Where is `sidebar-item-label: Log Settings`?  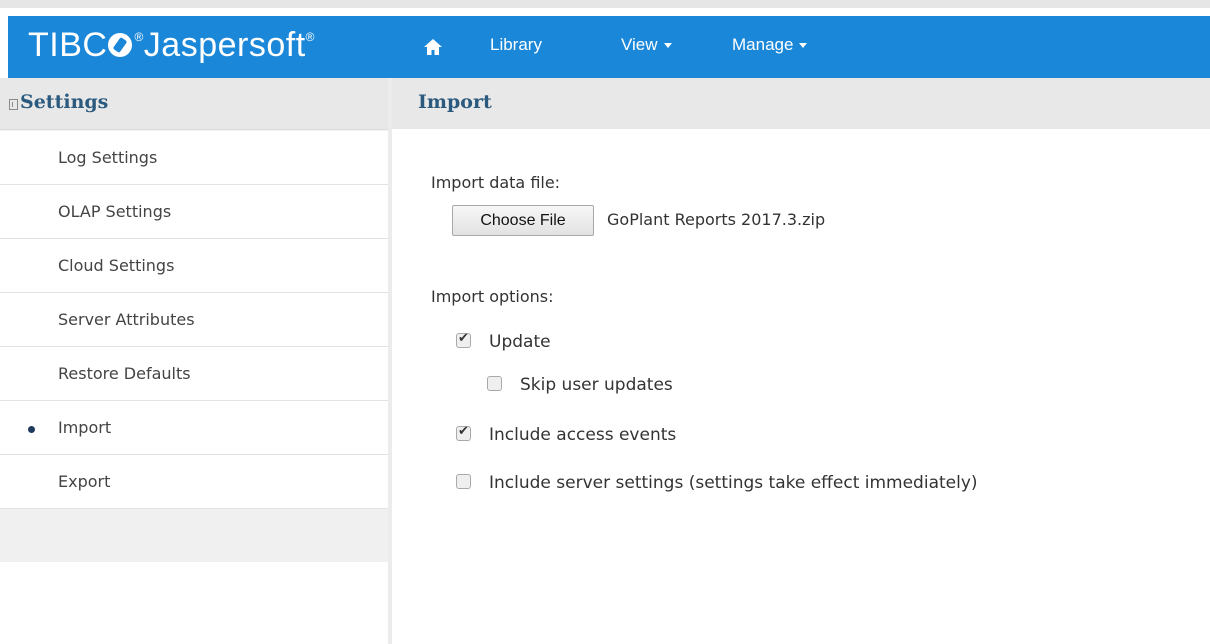 sidebar-item-label: Log Settings is located at coordinates (108, 157).